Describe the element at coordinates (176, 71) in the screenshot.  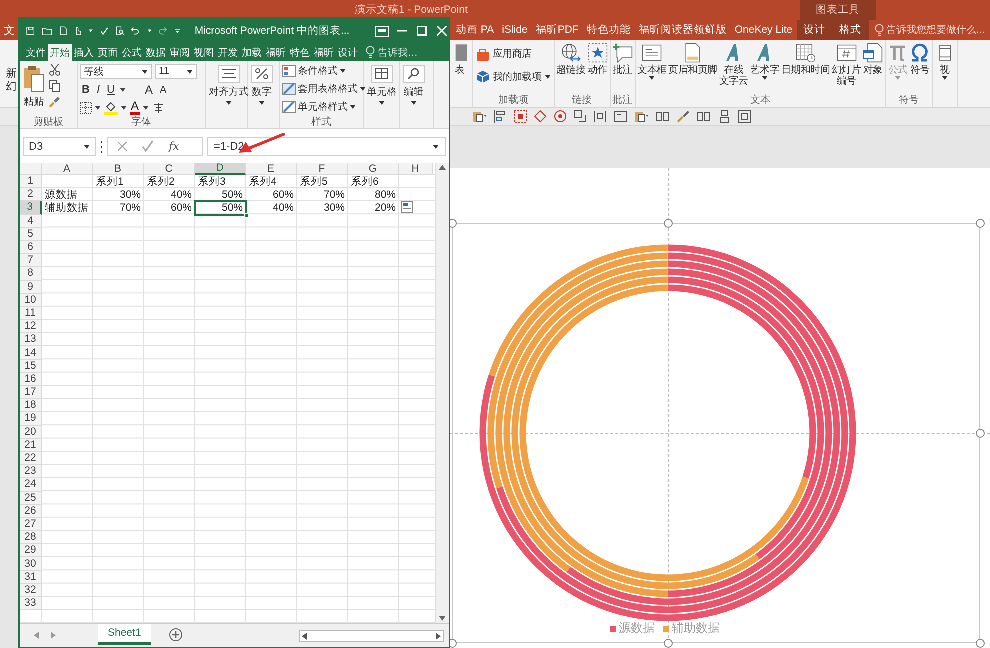
I see `font-size-field: 11` at that location.